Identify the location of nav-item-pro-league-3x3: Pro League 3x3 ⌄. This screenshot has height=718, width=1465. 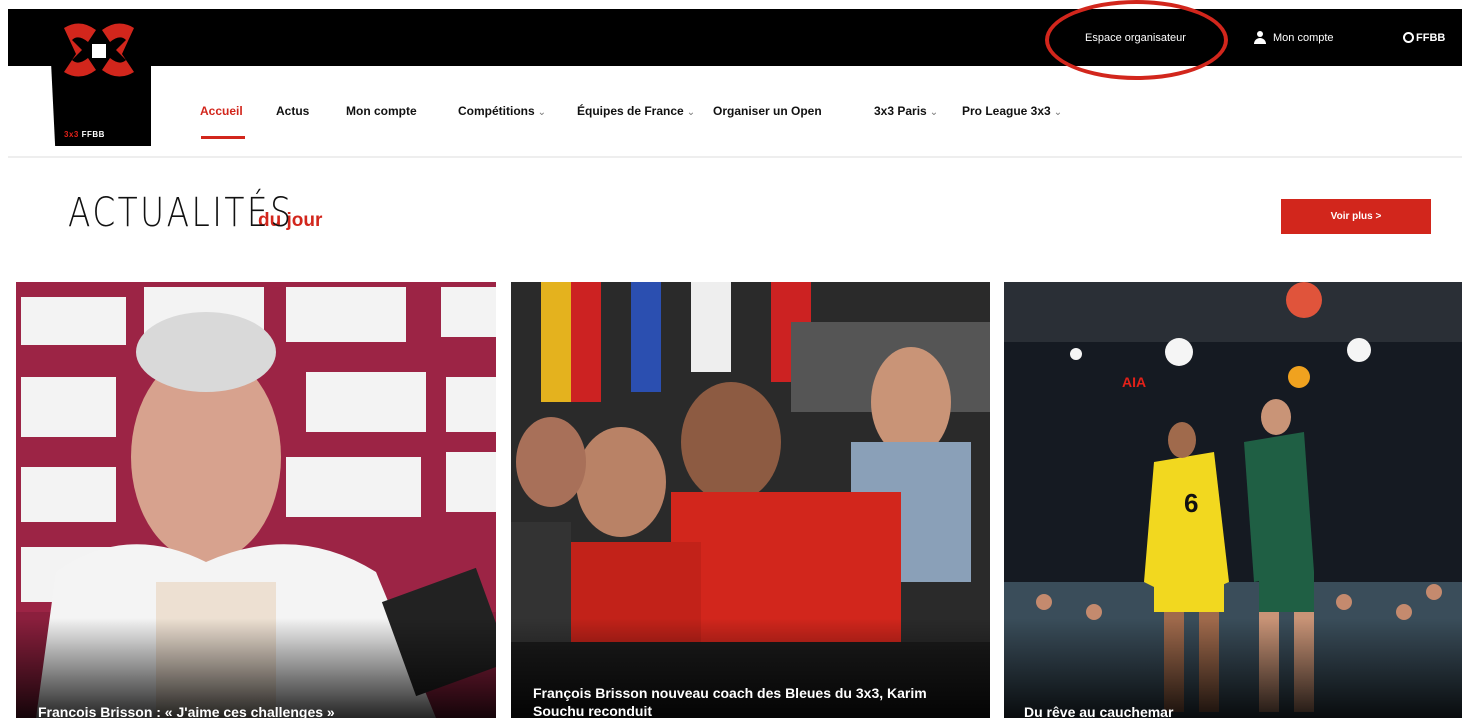
(1012, 111).